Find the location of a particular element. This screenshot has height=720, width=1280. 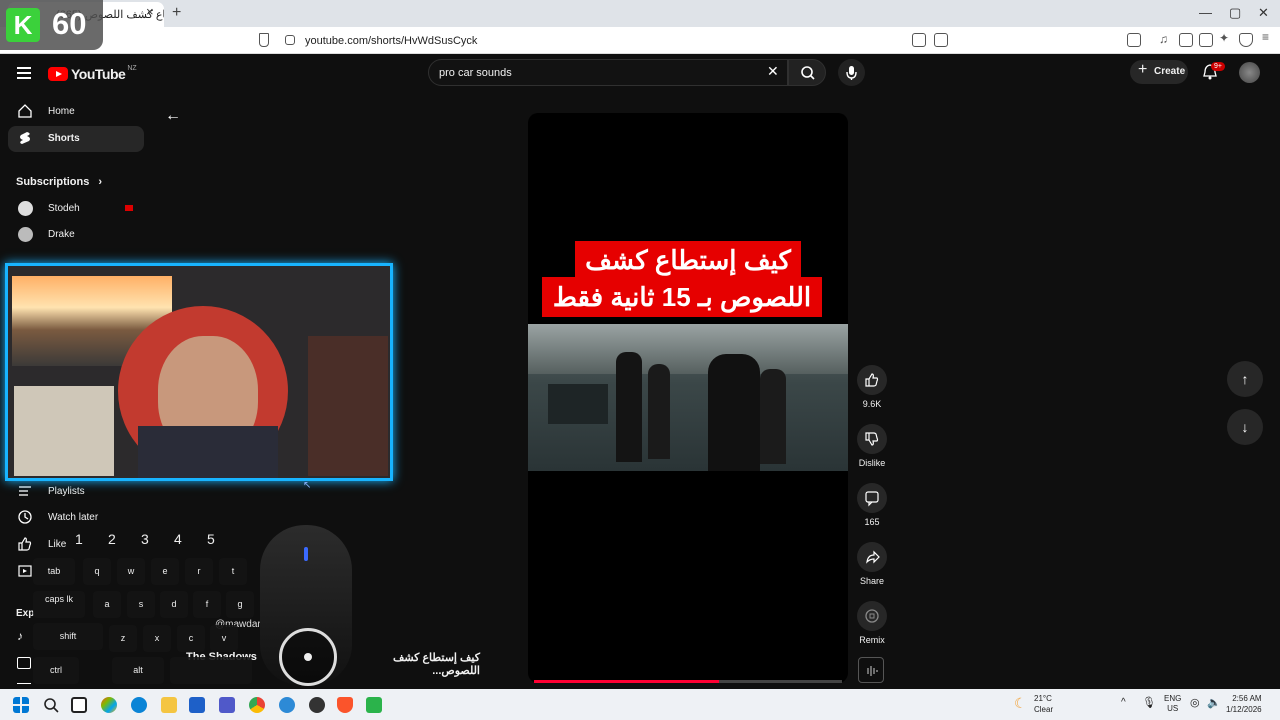

key-q: q is located at coordinates (97, 571).